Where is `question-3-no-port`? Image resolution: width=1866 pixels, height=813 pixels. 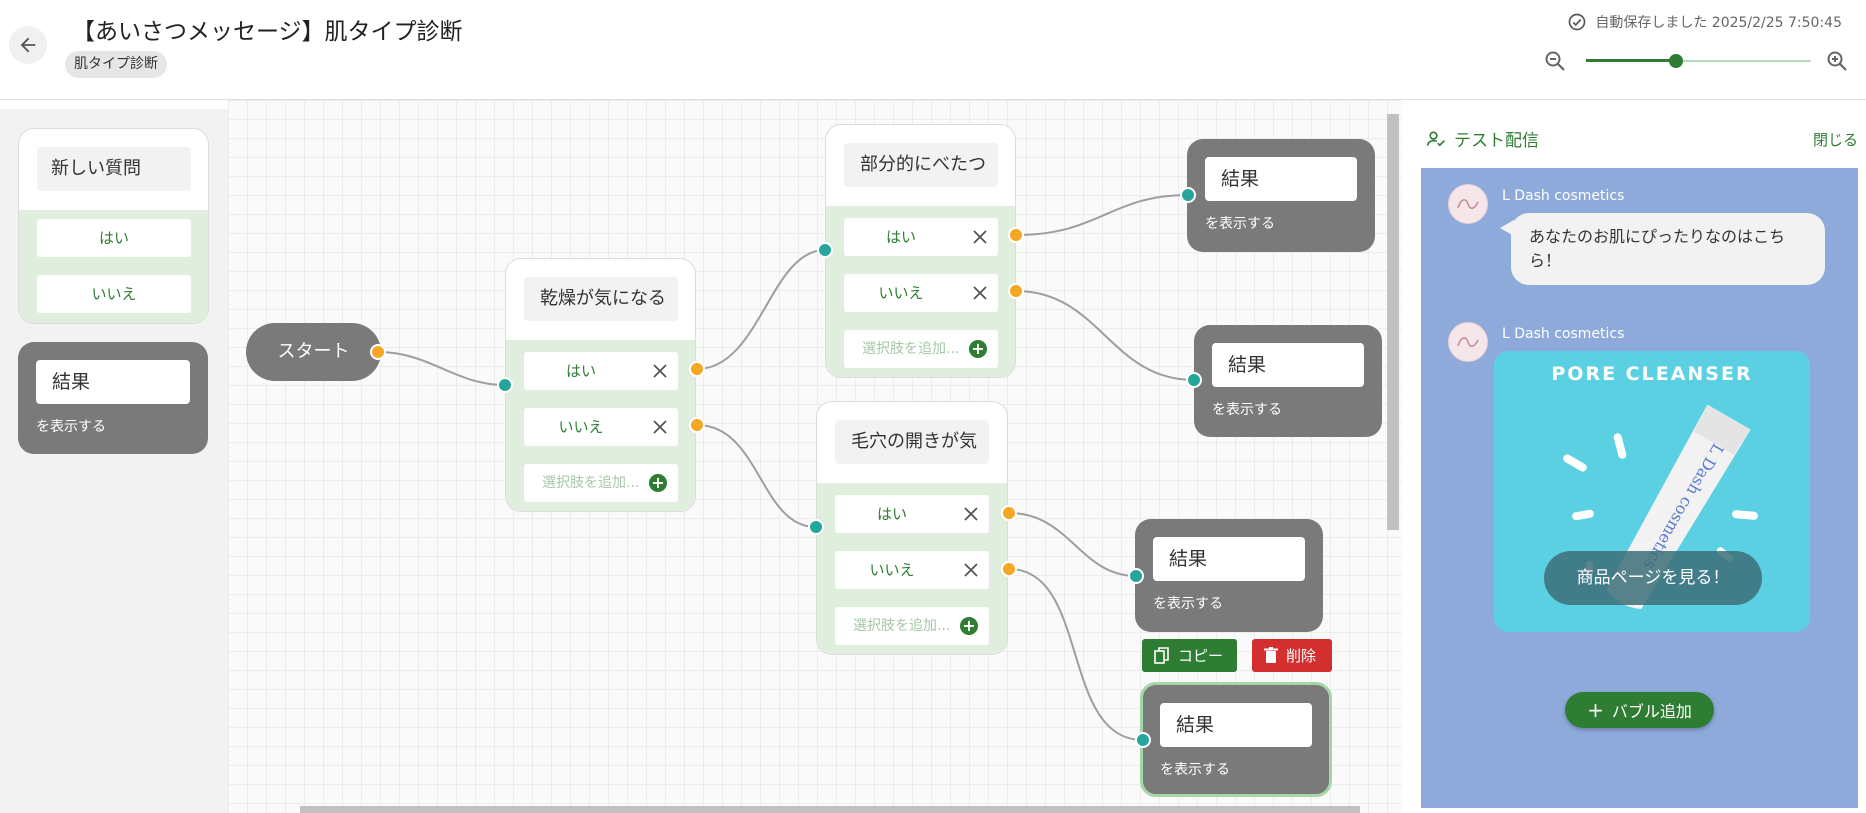 question-3-no-port is located at coordinates (1009, 569).